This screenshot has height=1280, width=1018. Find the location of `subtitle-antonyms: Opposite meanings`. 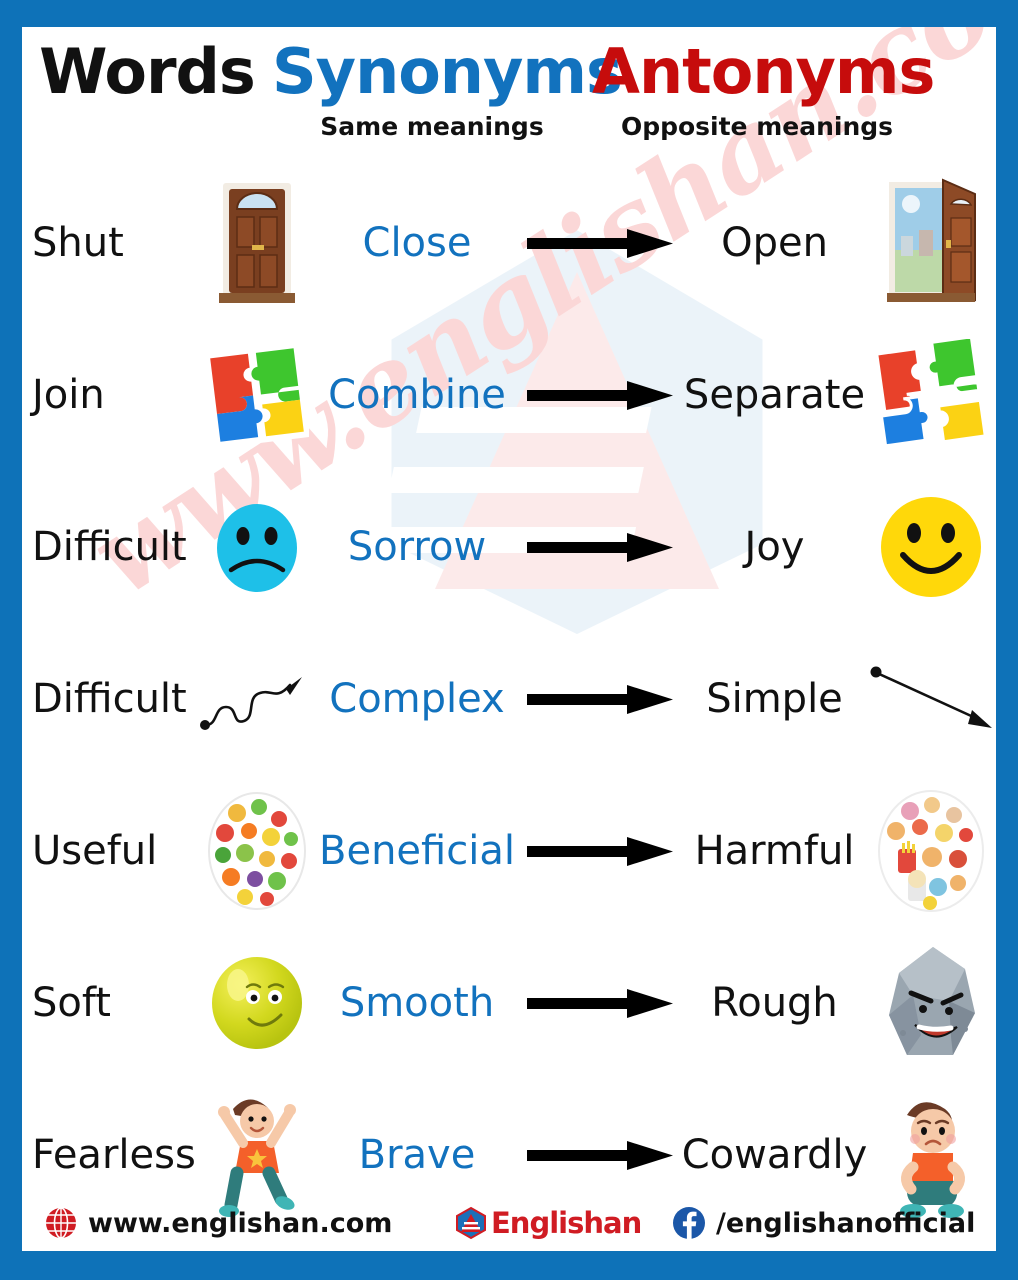

subtitle-antonyms: Opposite meanings is located at coordinates (757, 126).